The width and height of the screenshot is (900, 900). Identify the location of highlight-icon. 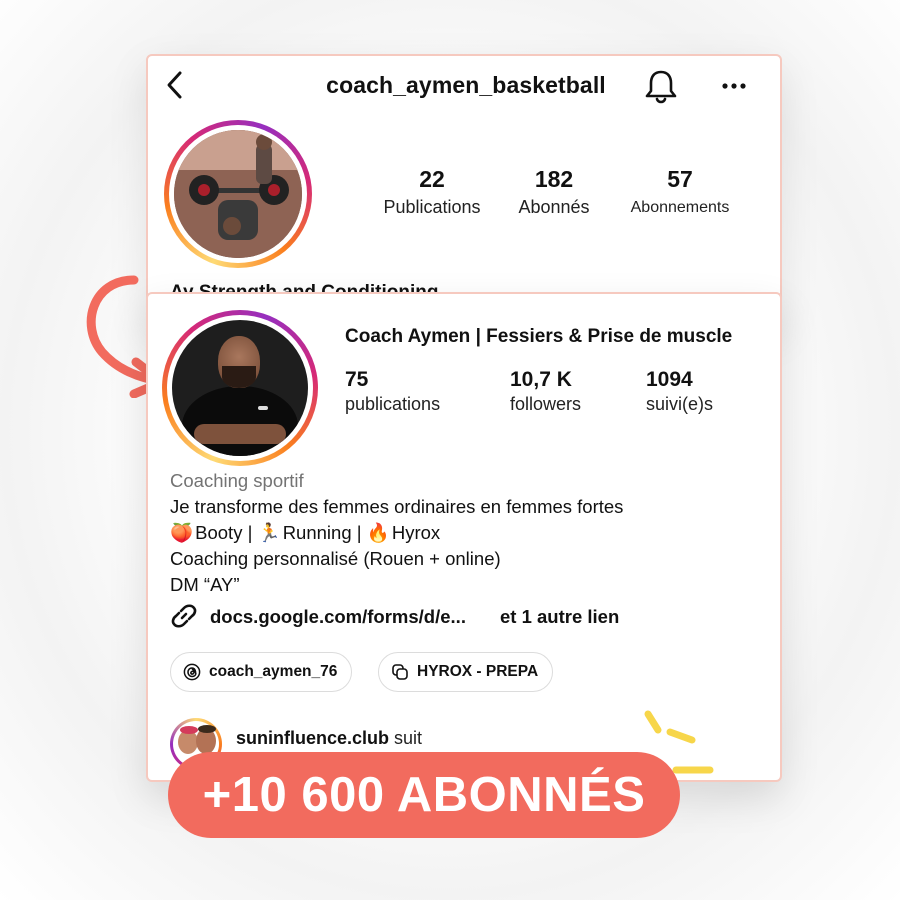
(400, 672).